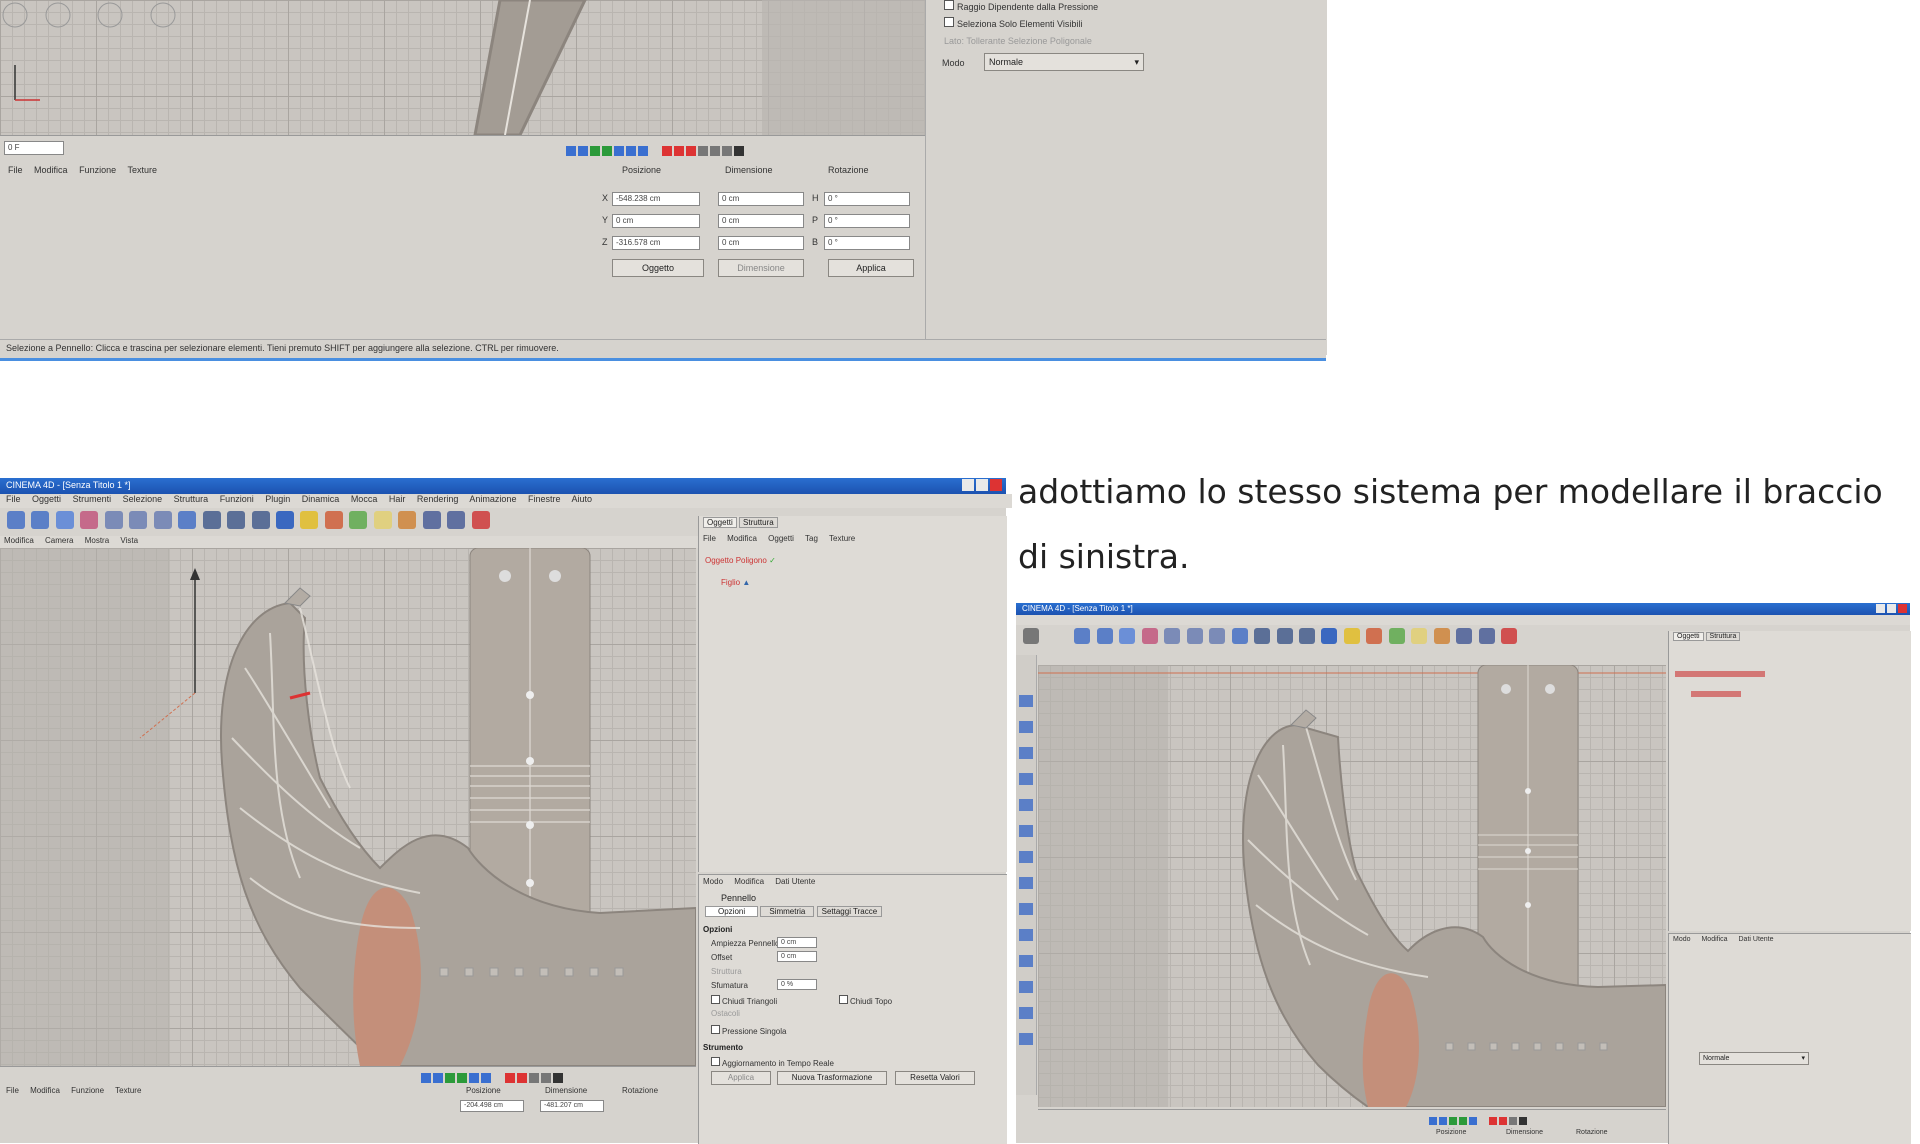 Image resolution: width=1920 pixels, height=1144 pixels. Describe the element at coordinates (1018, 41) in the screenshot. I see `option-tolerant-selection: Lato: Tollerante Selezione Poligonale` at that location.